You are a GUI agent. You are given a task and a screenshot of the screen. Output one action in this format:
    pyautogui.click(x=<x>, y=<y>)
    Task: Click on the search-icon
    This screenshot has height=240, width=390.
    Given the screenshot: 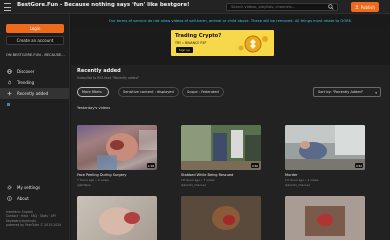 What is the action you would take?
    pyautogui.click(x=331, y=7)
    